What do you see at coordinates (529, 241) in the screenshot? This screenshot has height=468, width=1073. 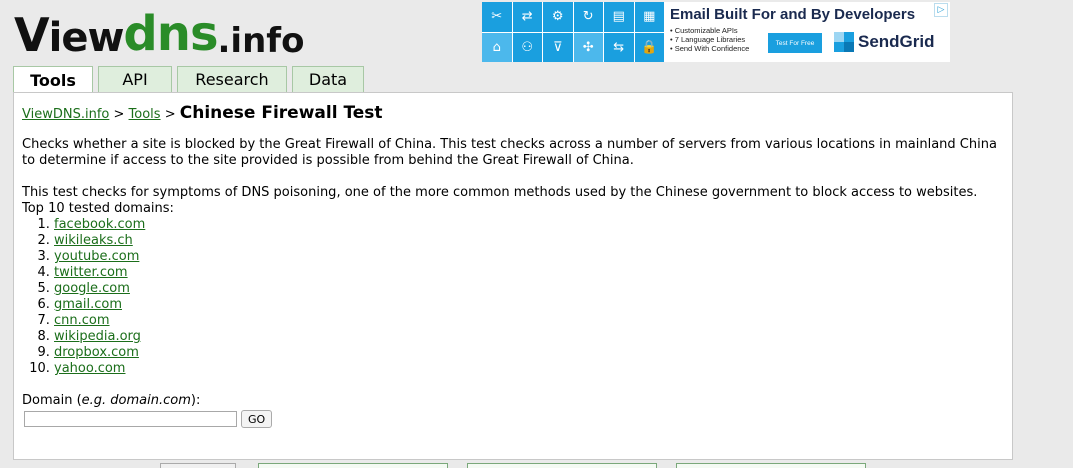 I see `list-item: wikileaks.ch` at bounding box center [529, 241].